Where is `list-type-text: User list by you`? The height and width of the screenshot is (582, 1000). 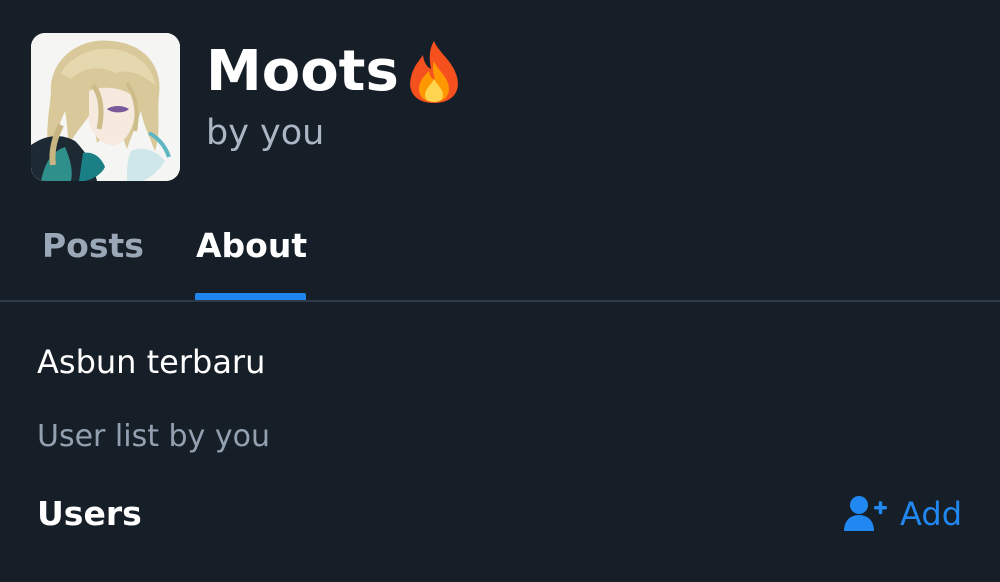
list-type-text: User list by you is located at coordinates (153, 436).